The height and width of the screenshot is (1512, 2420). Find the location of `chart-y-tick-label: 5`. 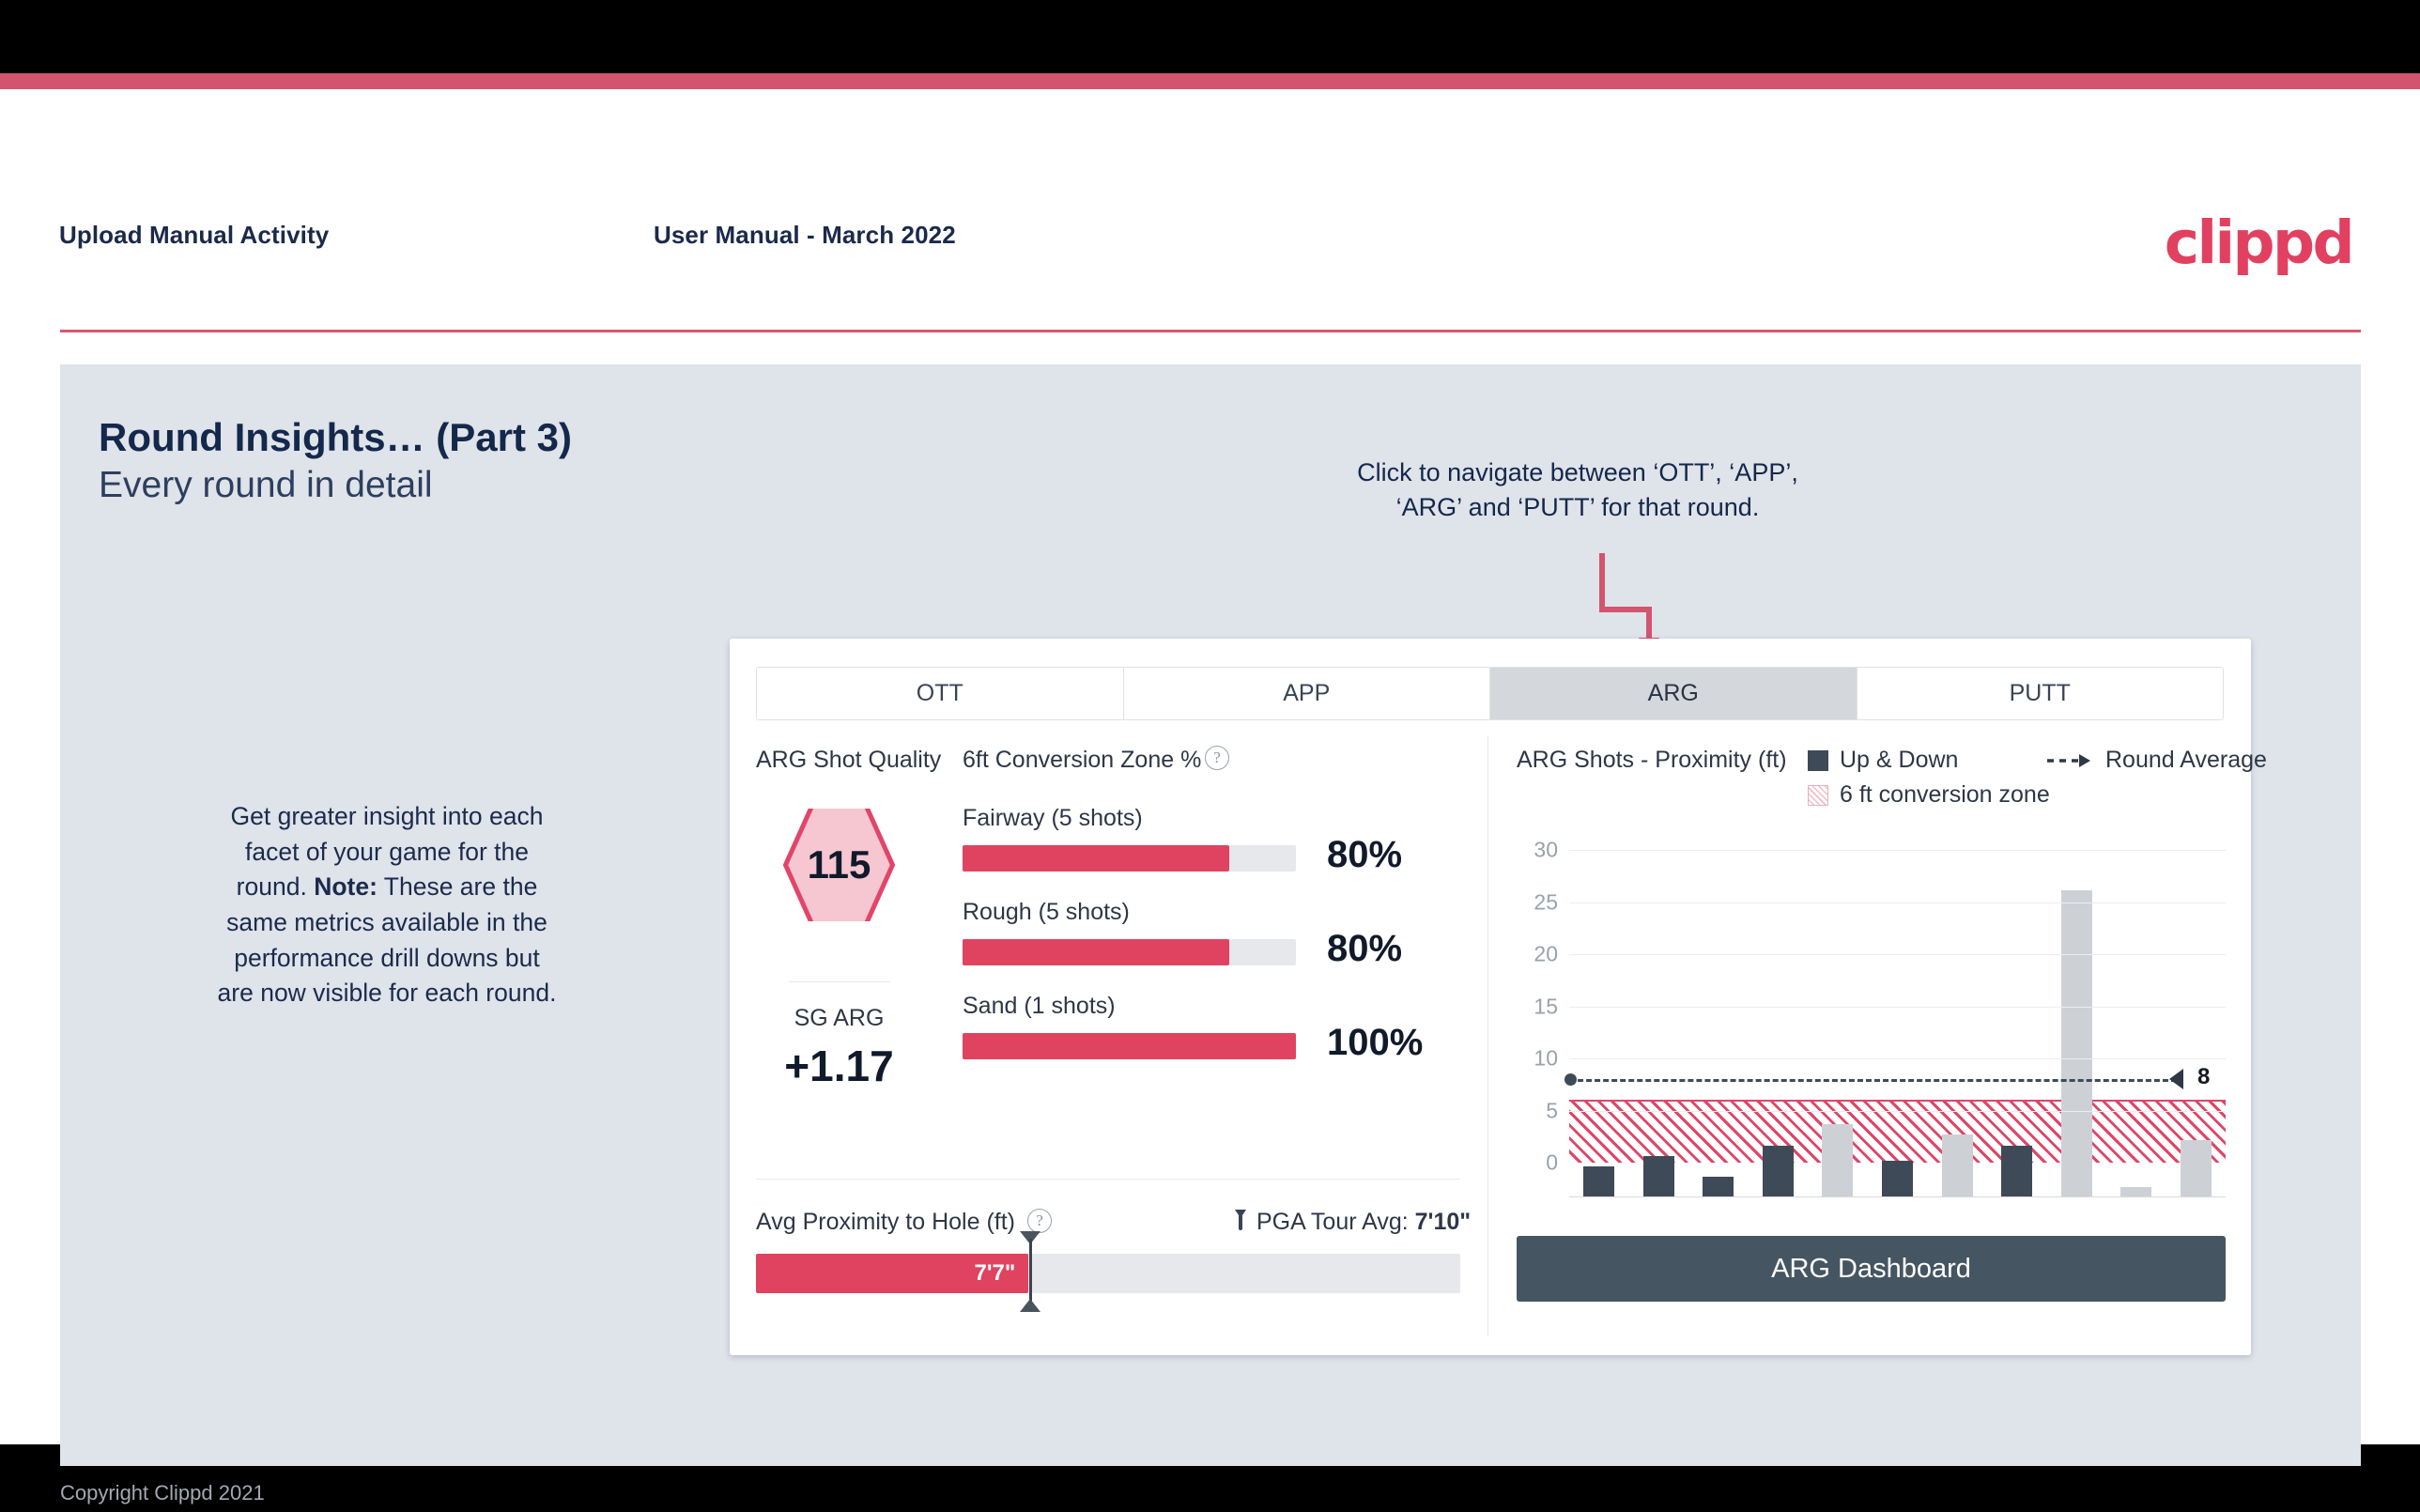

chart-y-tick-label: 5 is located at coordinates (1552, 1110).